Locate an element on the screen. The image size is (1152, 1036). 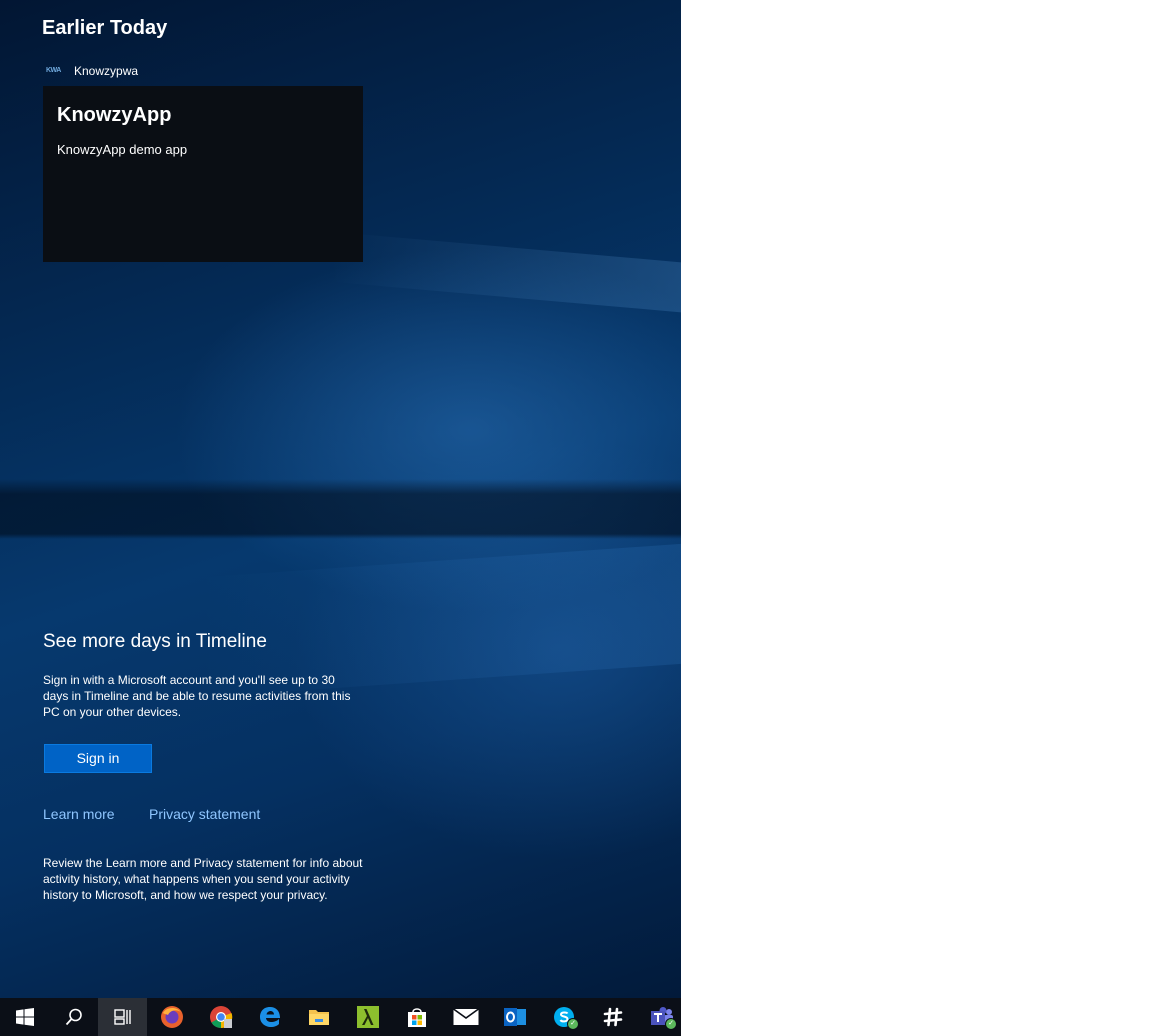
teams-button: ✓ is located at coordinates (661, 1017).